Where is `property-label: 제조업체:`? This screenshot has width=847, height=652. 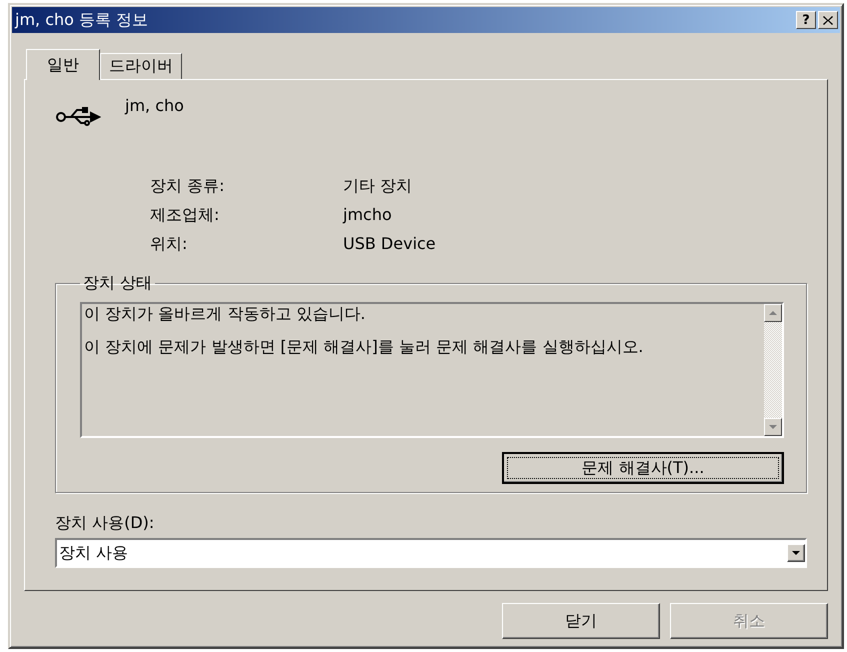 property-label: 제조업체: is located at coordinates (185, 215).